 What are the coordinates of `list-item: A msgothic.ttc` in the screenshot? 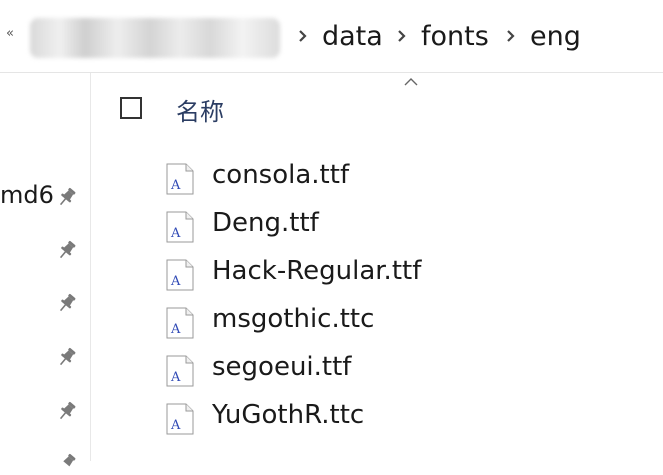 It's located at (376, 322).